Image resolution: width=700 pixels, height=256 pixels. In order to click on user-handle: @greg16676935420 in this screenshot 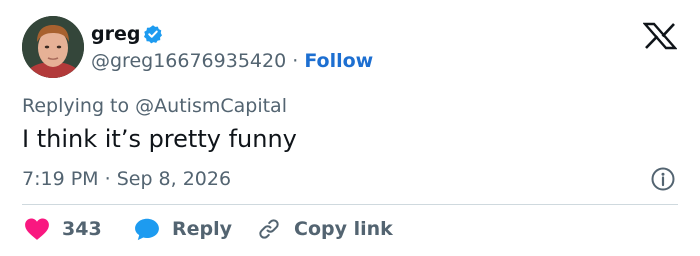, I will do `click(188, 61)`.